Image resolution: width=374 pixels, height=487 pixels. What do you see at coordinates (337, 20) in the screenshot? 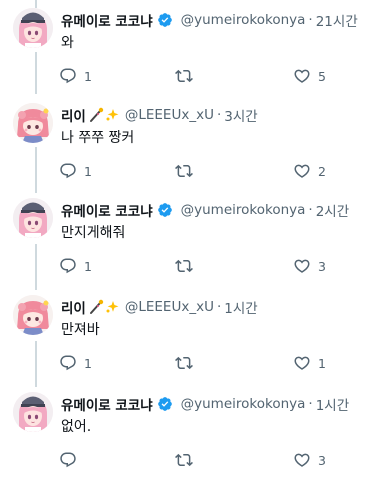
I see `timestamp: 21시간` at bounding box center [337, 20].